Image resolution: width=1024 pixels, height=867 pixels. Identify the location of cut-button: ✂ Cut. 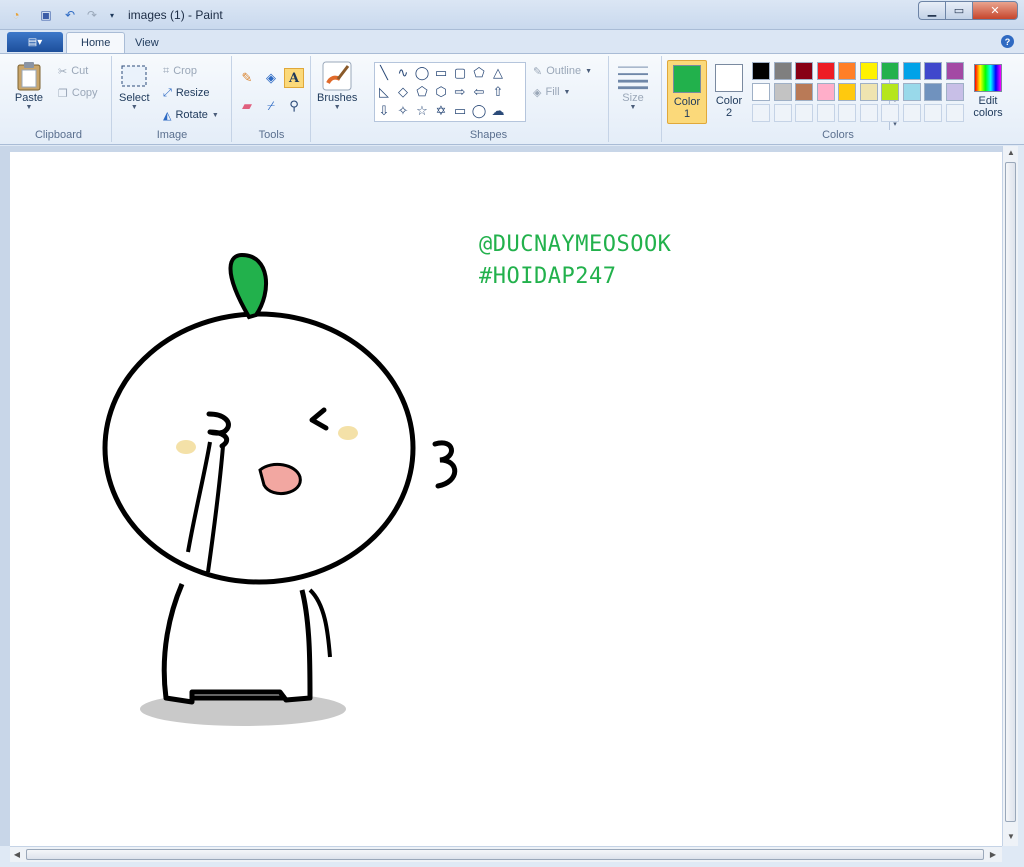
(73, 71).